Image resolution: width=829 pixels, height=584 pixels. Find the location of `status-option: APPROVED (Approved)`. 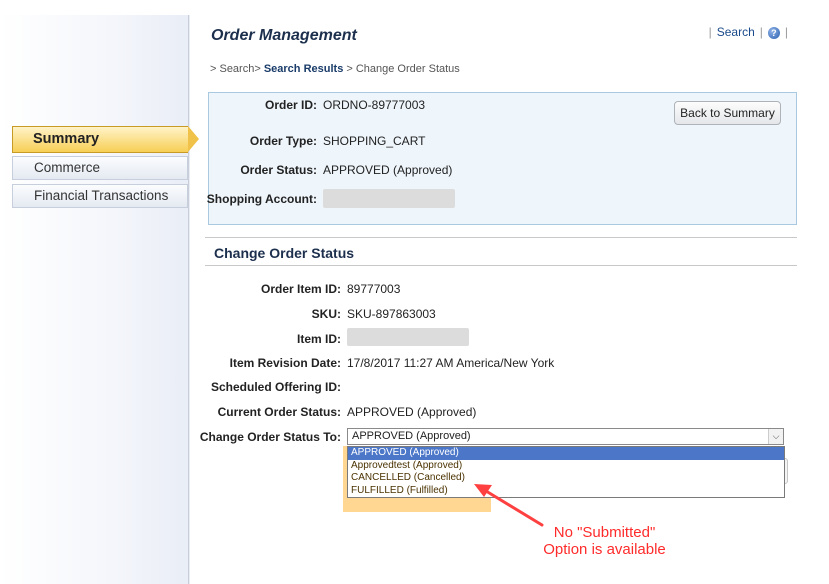

status-option: APPROVED (Approved) is located at coordinates (566, 453).